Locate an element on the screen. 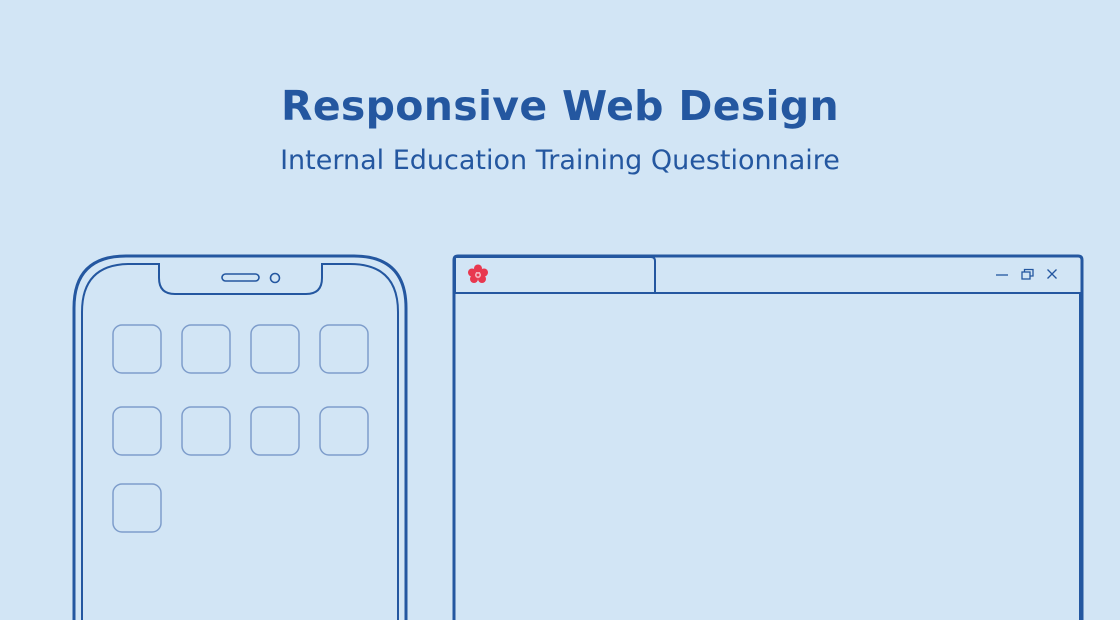 The image size is (1120, 620). window-controls is located at coordinates (1026, 274).